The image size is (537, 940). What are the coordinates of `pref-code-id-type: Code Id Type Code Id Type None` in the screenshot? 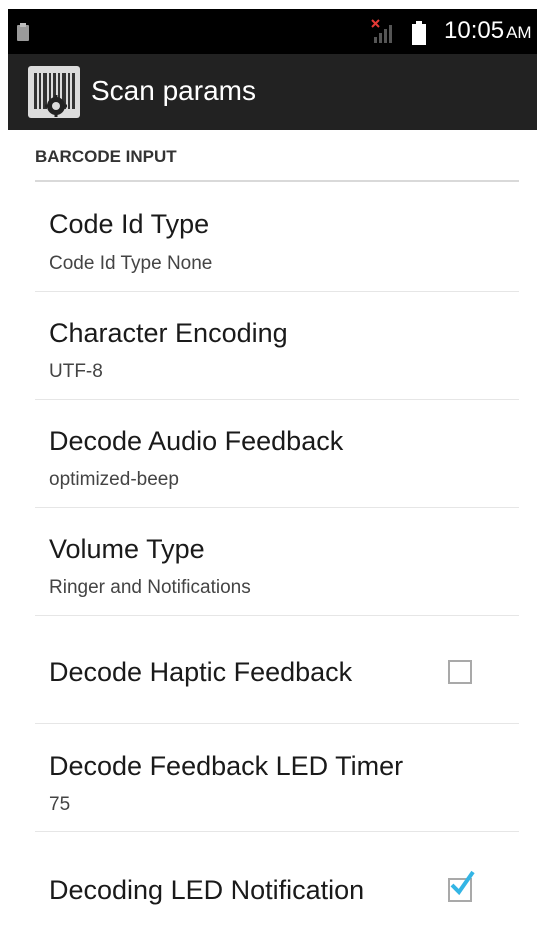 It's located at (277, 238).